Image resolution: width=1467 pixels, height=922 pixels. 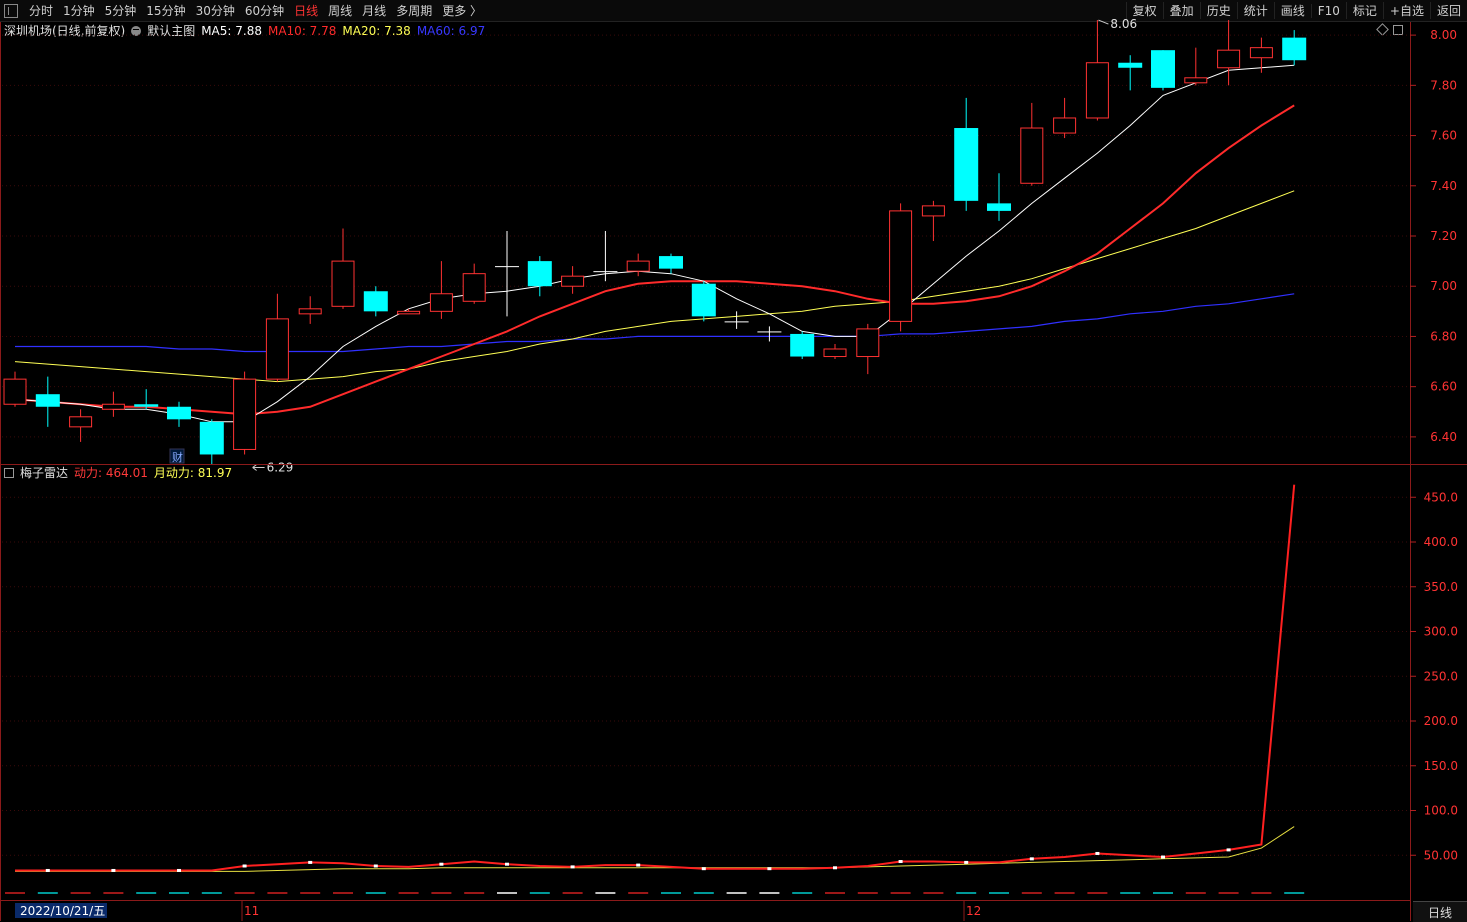 I want to click on eye-icon, so click(x=136, y=30).